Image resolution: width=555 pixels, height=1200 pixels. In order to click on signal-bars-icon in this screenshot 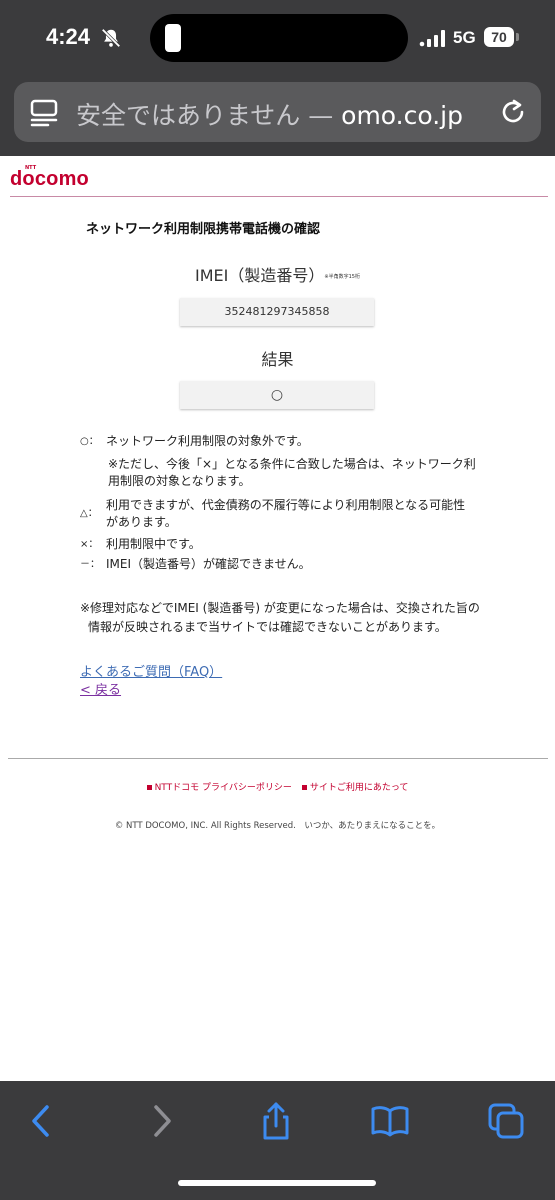, I will do `click(432, 38)`.